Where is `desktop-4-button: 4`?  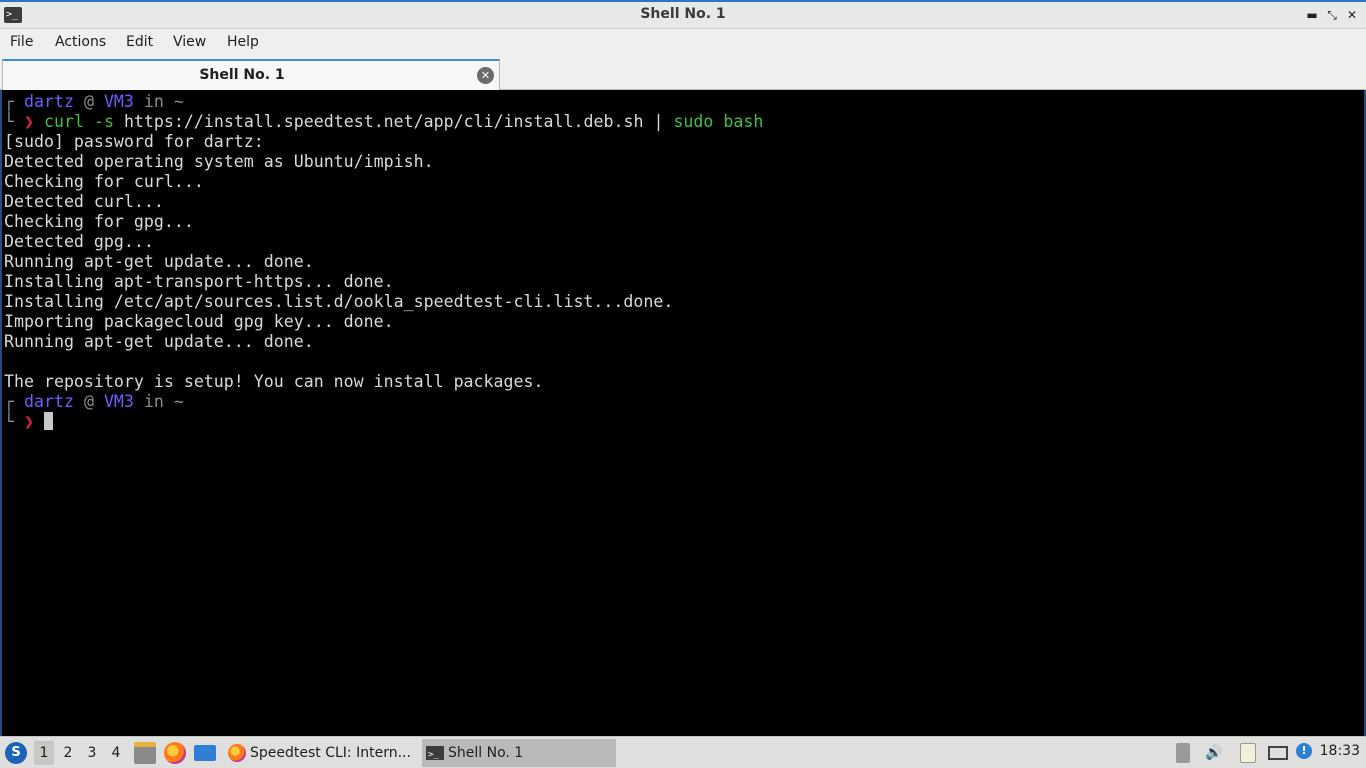 desktop-4-button: 4 is located at coordinates (116, 753).